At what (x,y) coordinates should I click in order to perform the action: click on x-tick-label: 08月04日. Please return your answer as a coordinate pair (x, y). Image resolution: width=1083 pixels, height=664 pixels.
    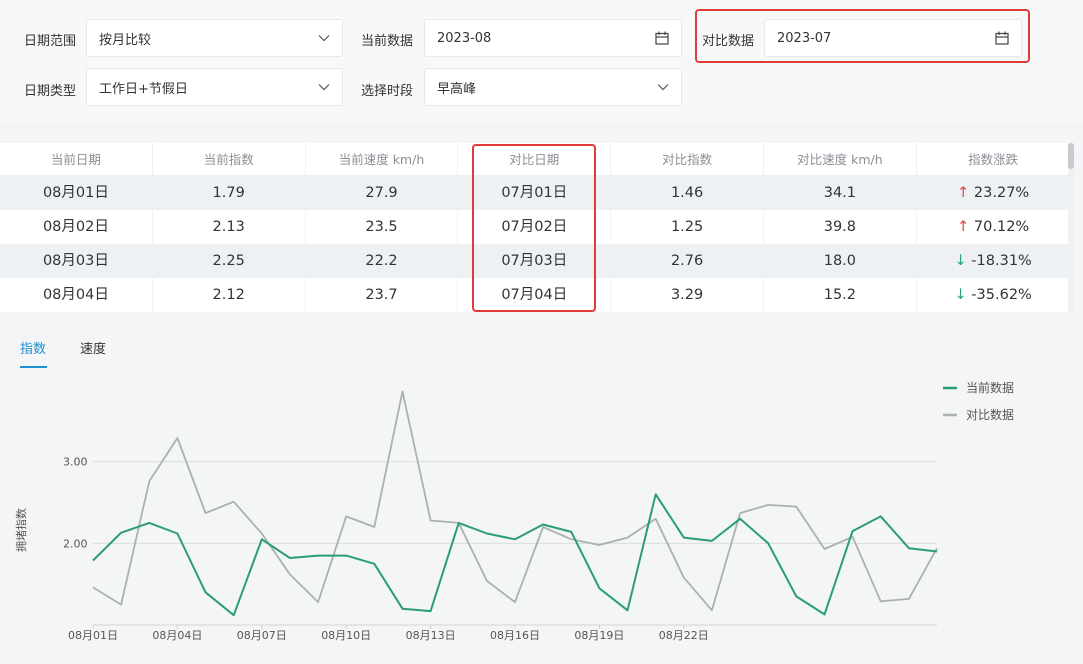
    Looking at the image, I should click on (177, 635).